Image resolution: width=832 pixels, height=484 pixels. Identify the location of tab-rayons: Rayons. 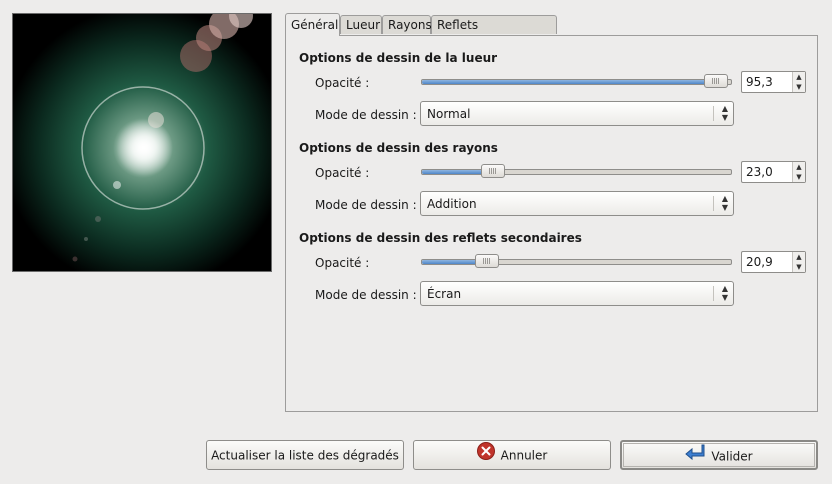
(407, 24).